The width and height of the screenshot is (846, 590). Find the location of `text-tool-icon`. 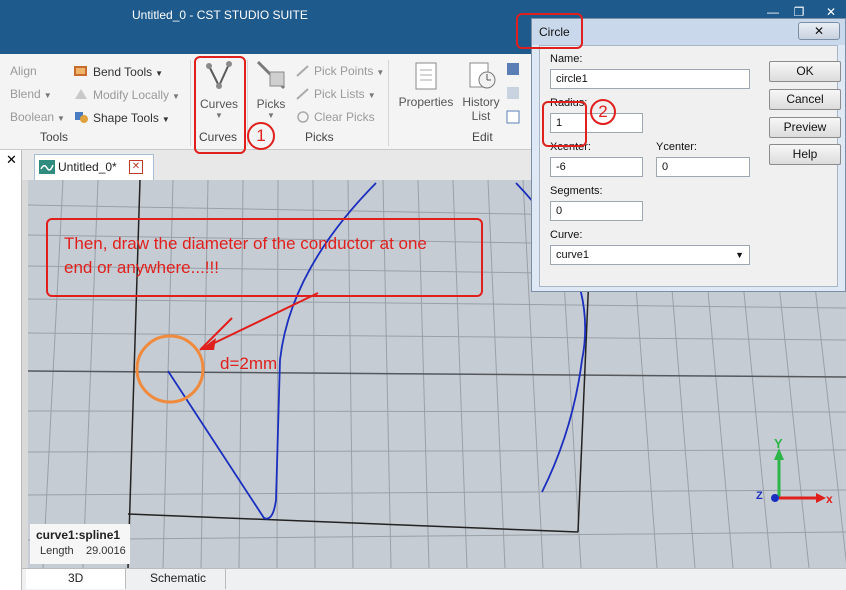

text-tool-icon is located at coordinates (513, 117).